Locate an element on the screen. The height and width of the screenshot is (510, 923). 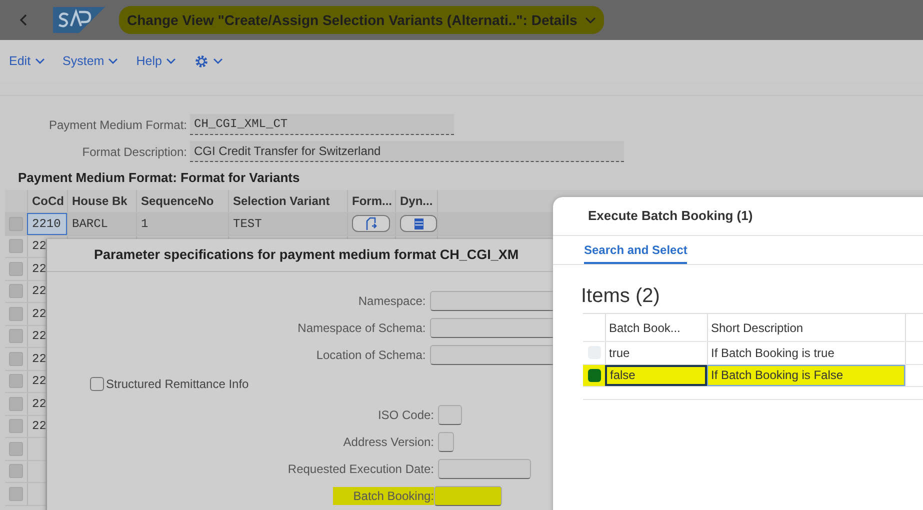
checkbox is located at coordinates (97, 384).